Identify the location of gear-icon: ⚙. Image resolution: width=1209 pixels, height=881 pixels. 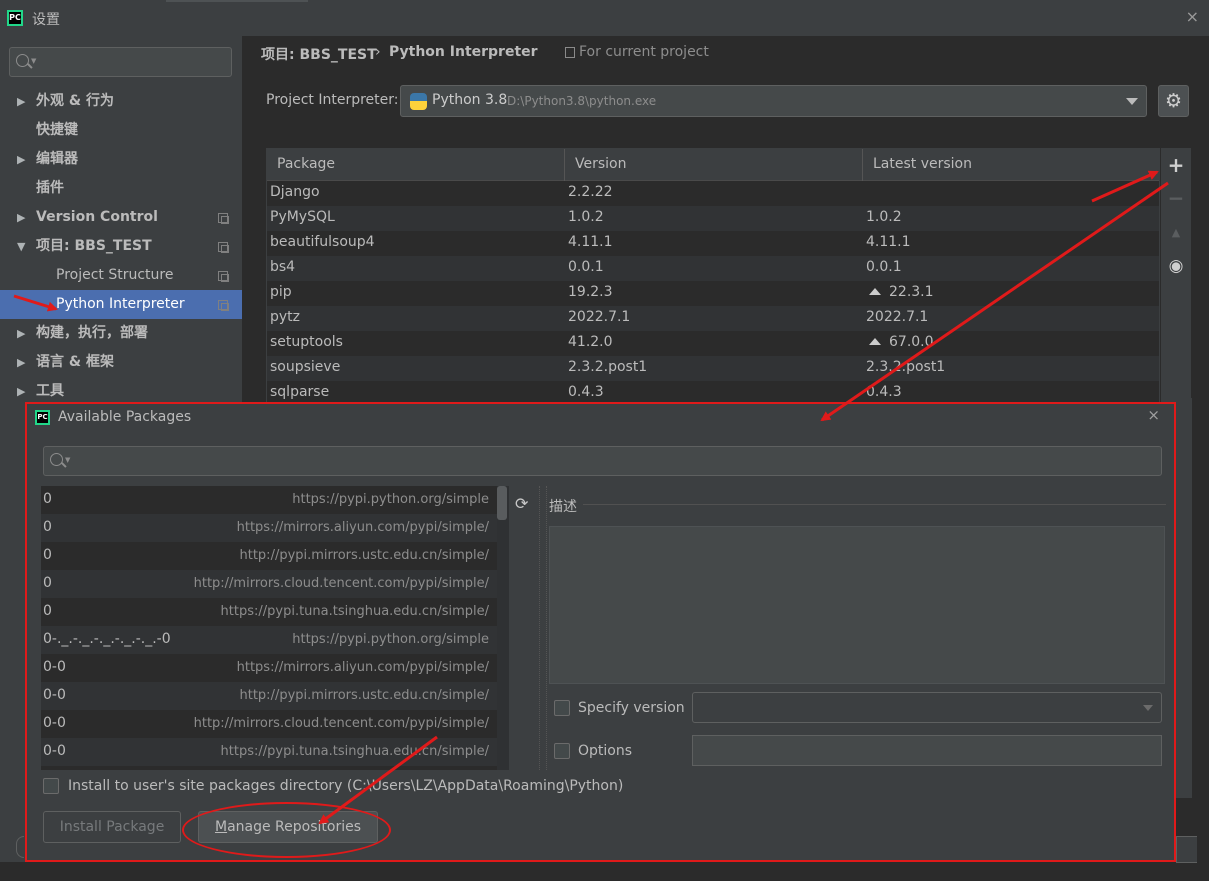
(1173, 101).